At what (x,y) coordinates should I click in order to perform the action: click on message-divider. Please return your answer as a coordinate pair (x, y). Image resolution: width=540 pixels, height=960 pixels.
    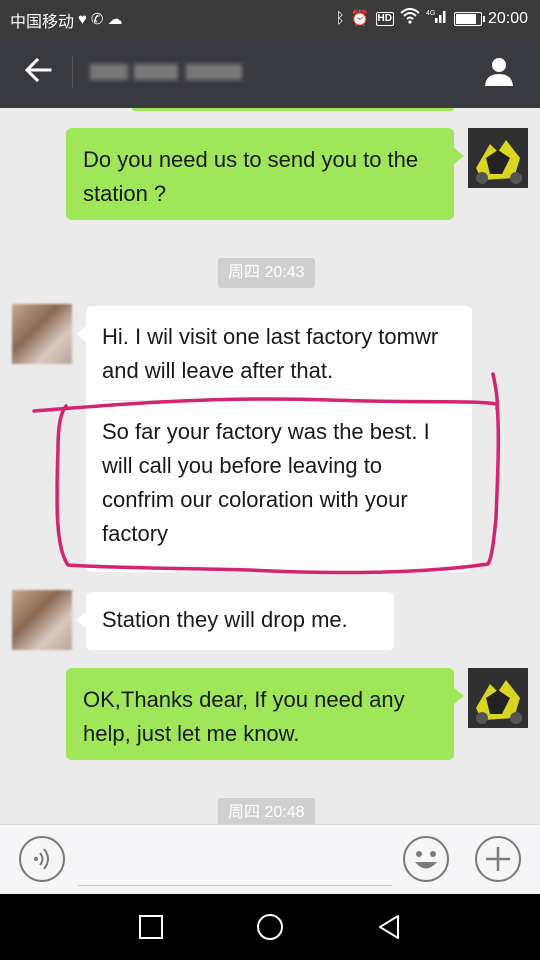
    Looking at the image, I should click on (280, 400).